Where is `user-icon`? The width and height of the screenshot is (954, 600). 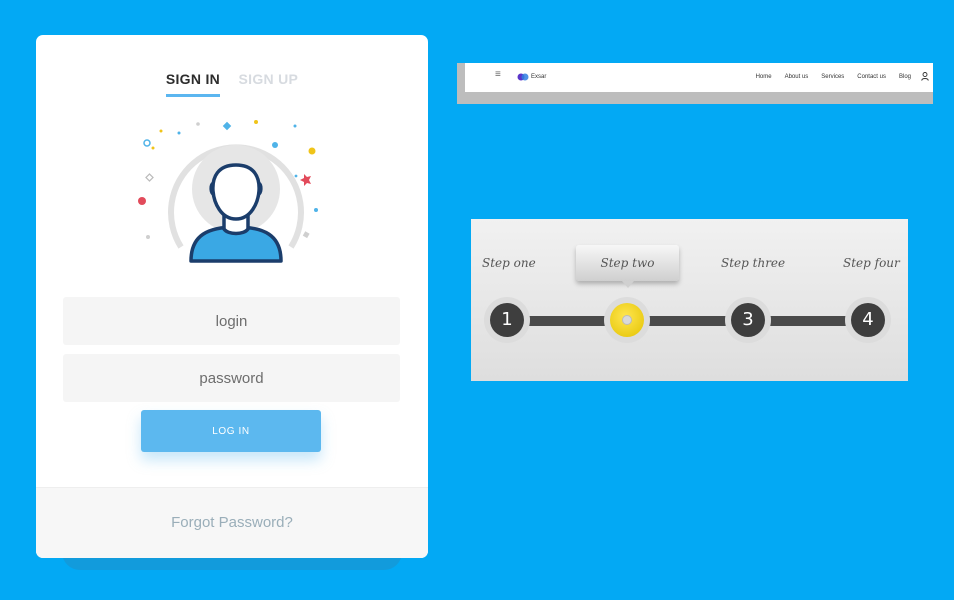
user-icon is located at coordinates (925, 76).